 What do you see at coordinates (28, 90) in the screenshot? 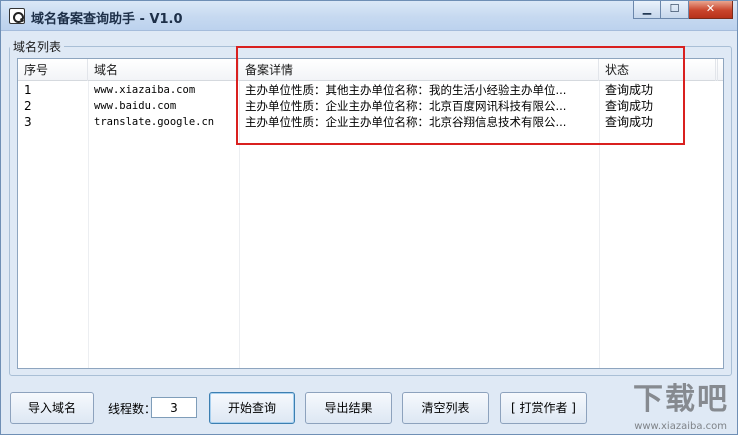
I see `row-index: 1` at bounding box center [28, 90].